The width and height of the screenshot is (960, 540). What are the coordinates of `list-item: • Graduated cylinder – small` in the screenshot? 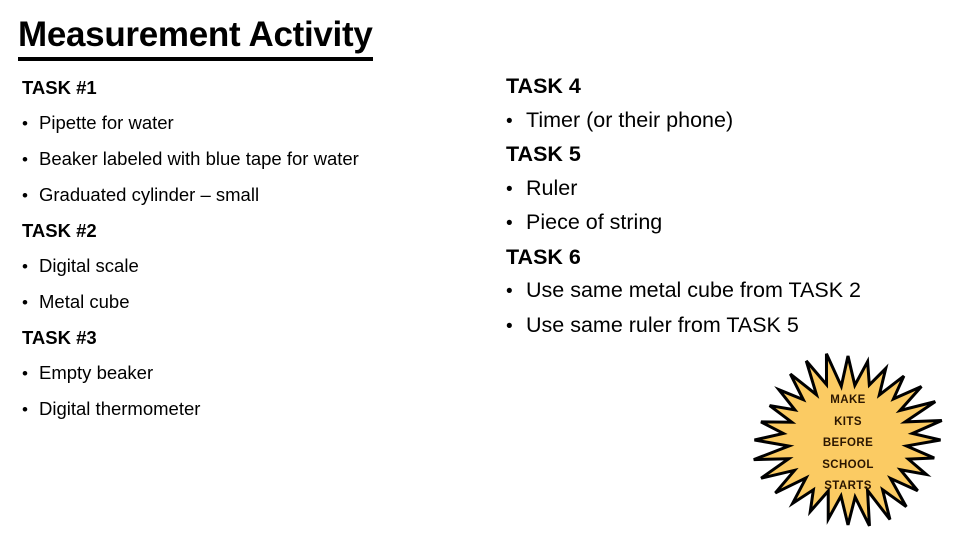 It's located at (257, 195).